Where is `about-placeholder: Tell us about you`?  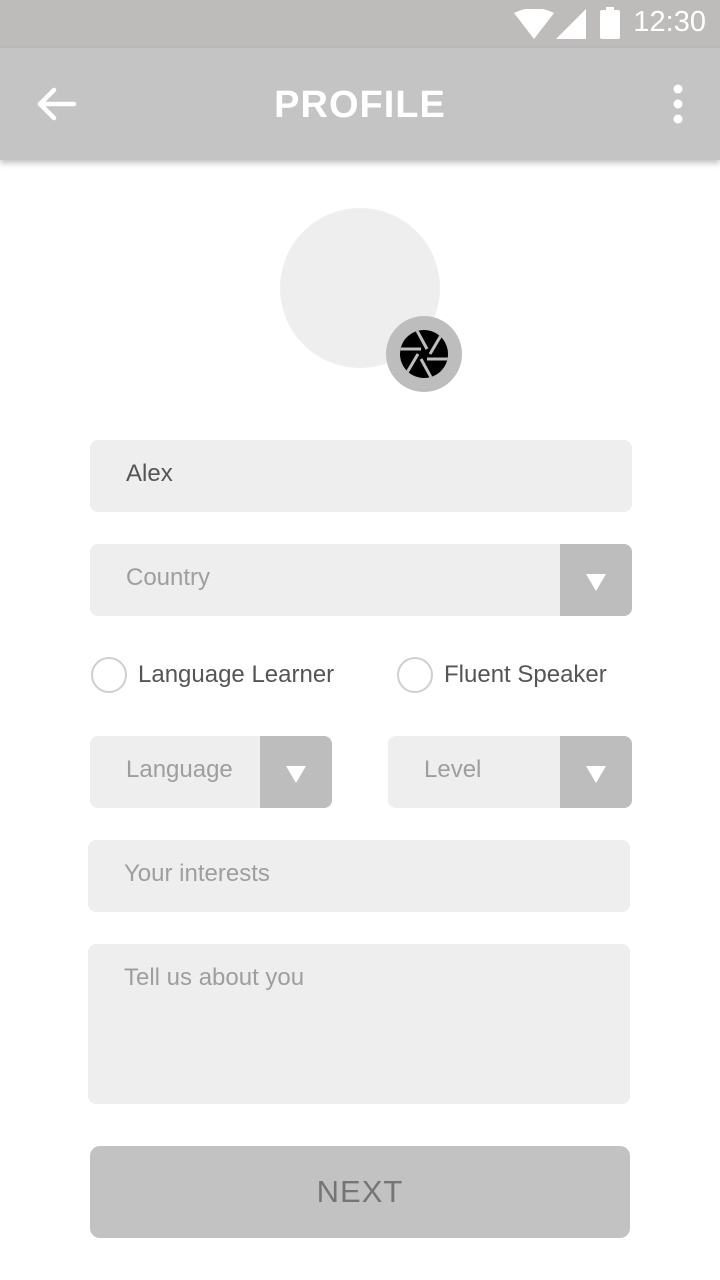 about-placeholder: Tell us about you is located at coordinates (214, 977).